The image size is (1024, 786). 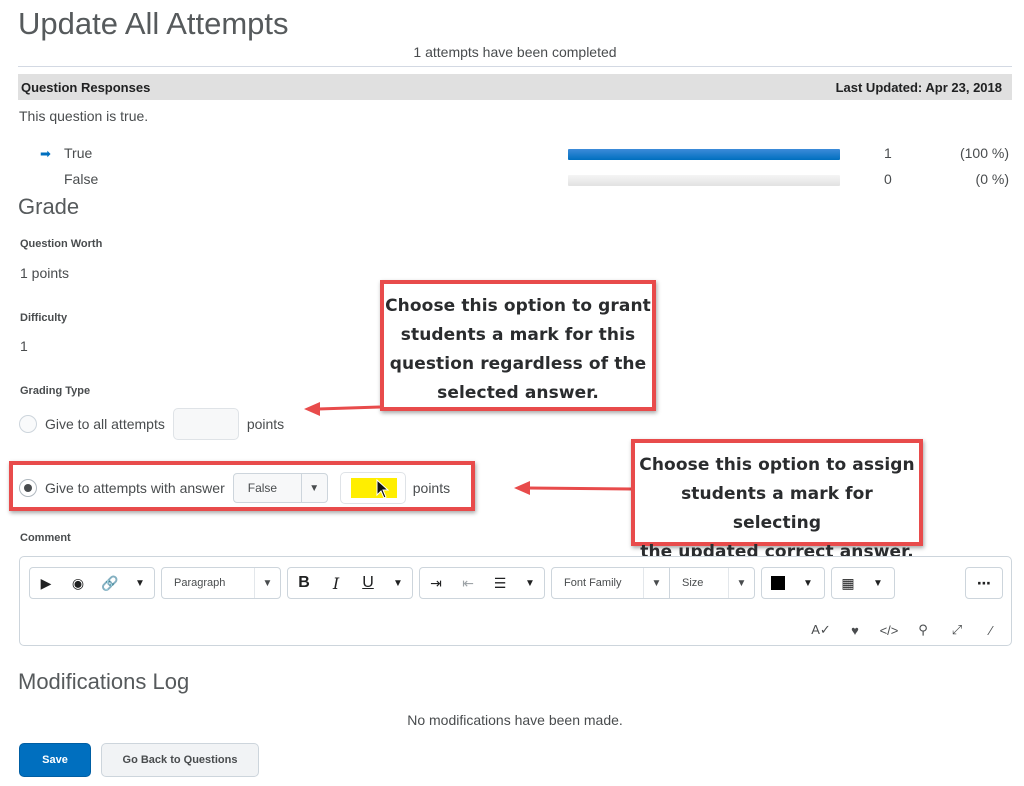 What do you see at coordinates (777, 508) in the screenshot?
I see `callout-assign-line: students a mark for selecting` at bounding box center [777, 508].